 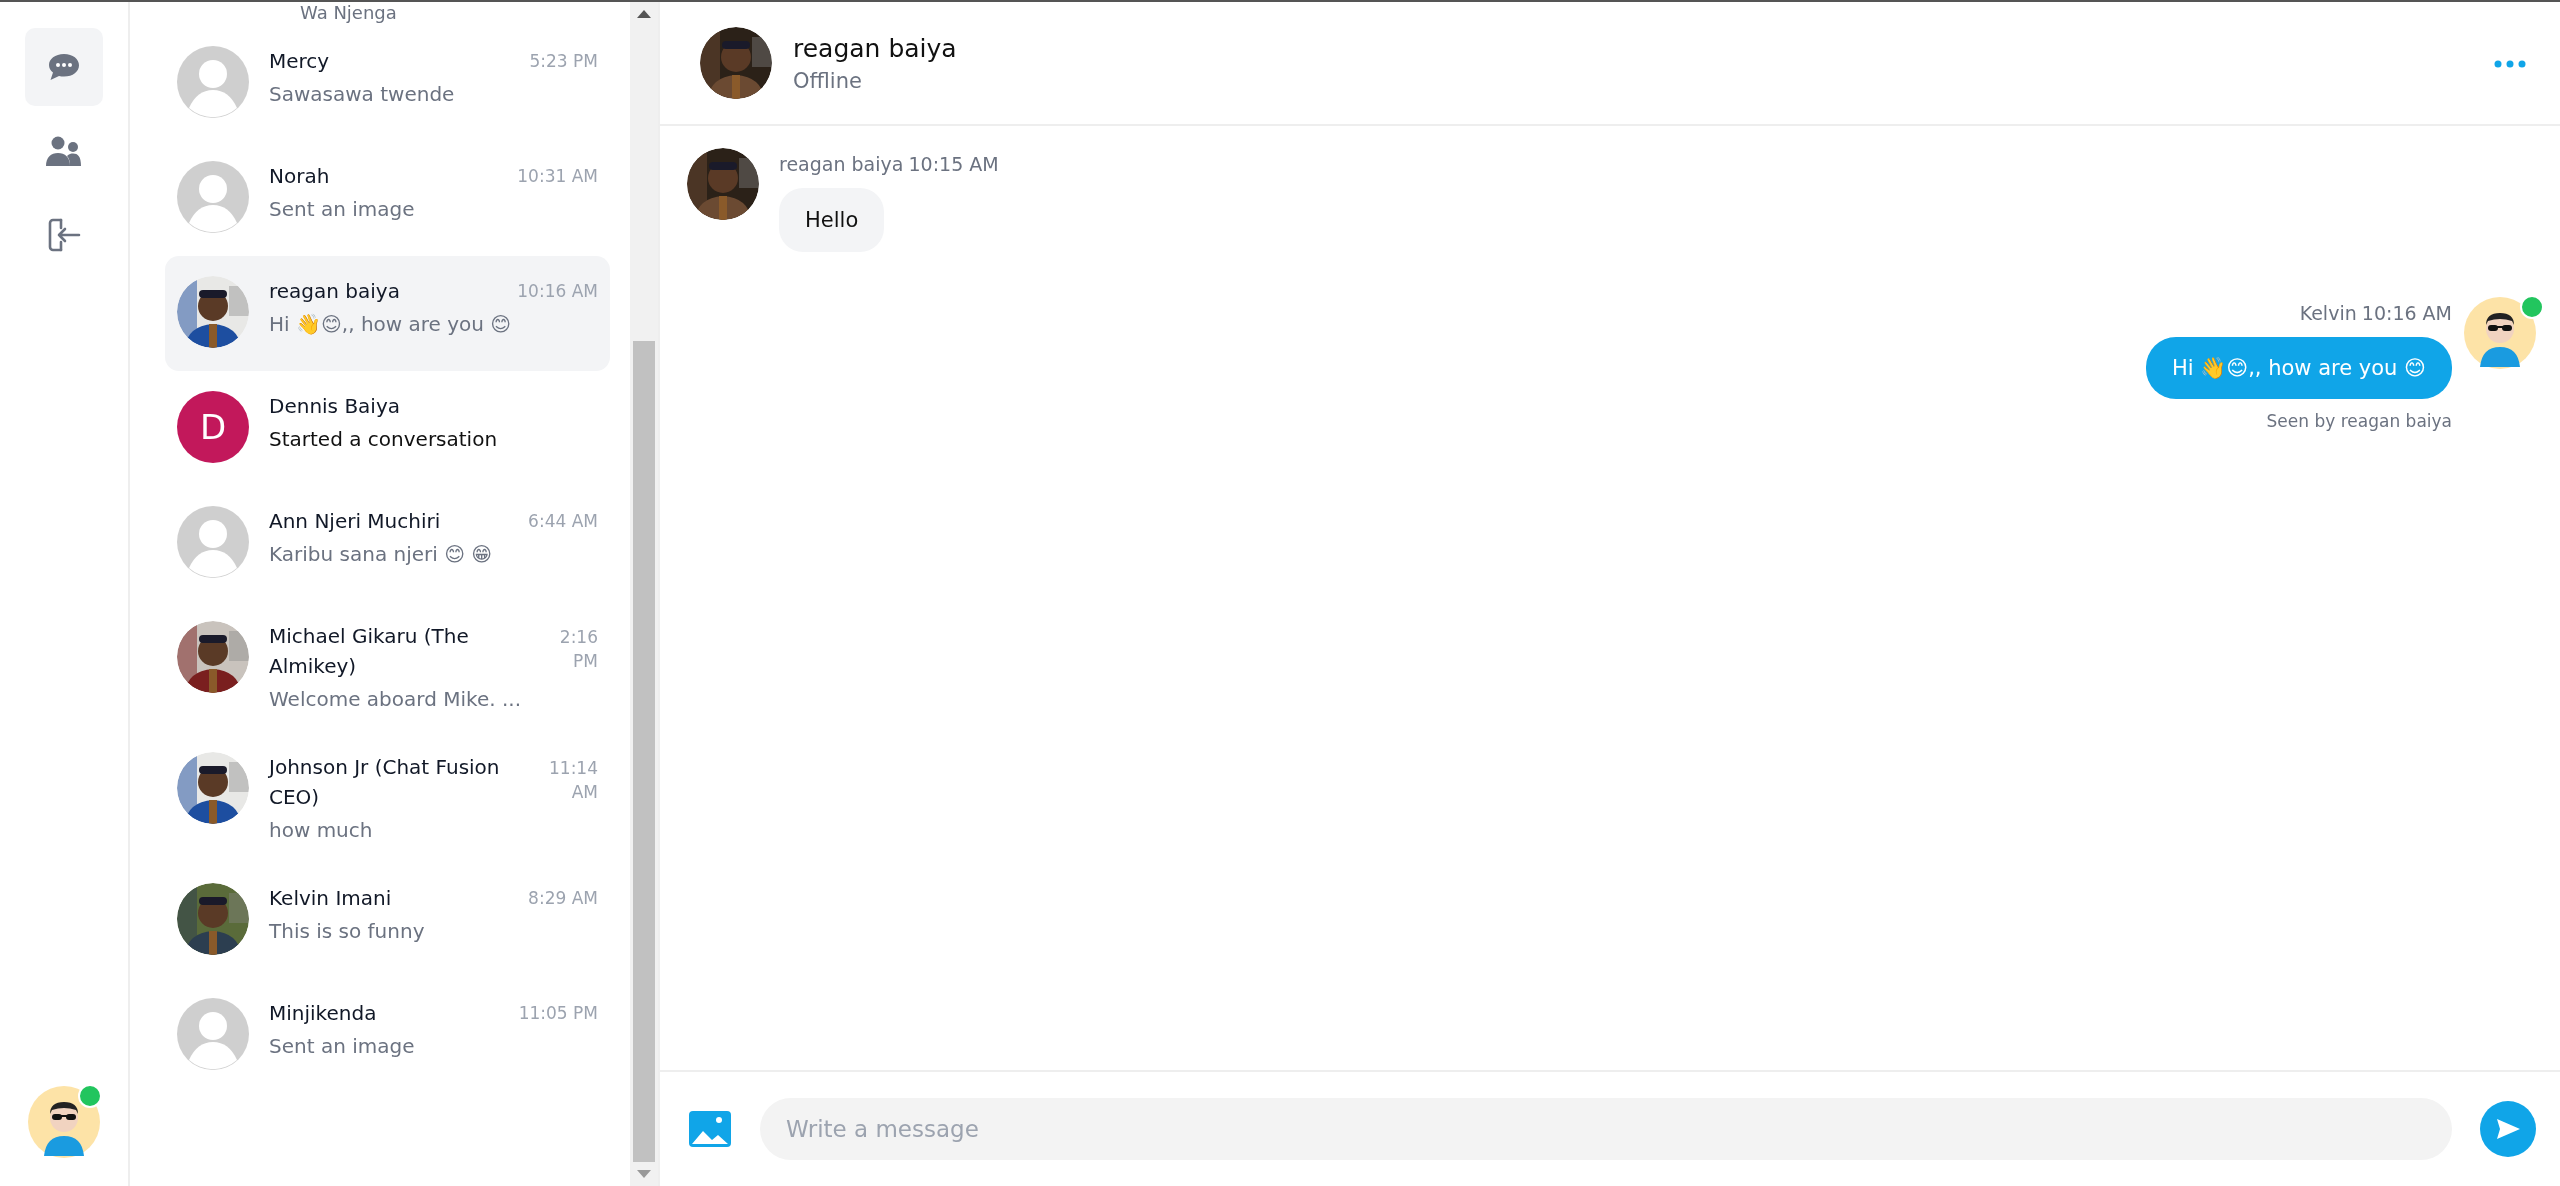 I want to click on more-icon, so click(x=2510, y=63).